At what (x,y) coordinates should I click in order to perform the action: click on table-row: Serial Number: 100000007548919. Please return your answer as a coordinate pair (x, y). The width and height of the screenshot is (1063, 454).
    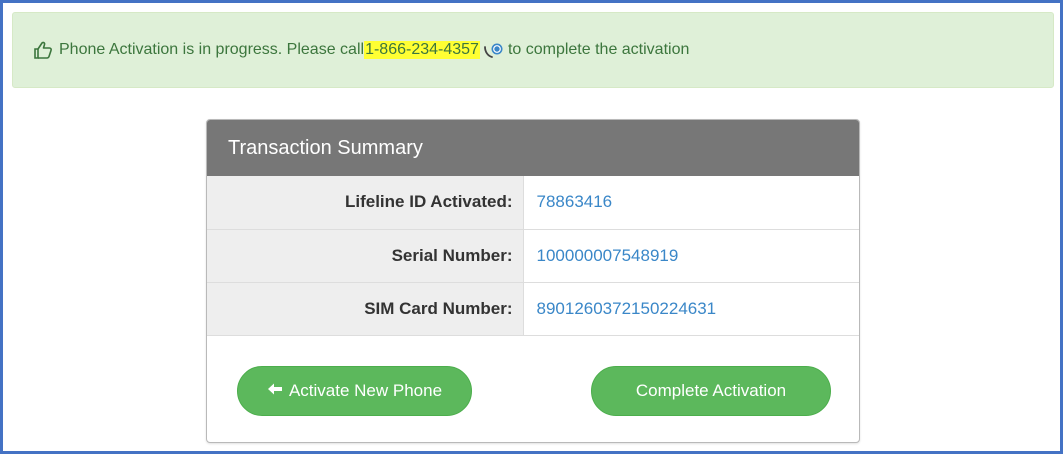
    Looking at the image, I should click on (533, 255).